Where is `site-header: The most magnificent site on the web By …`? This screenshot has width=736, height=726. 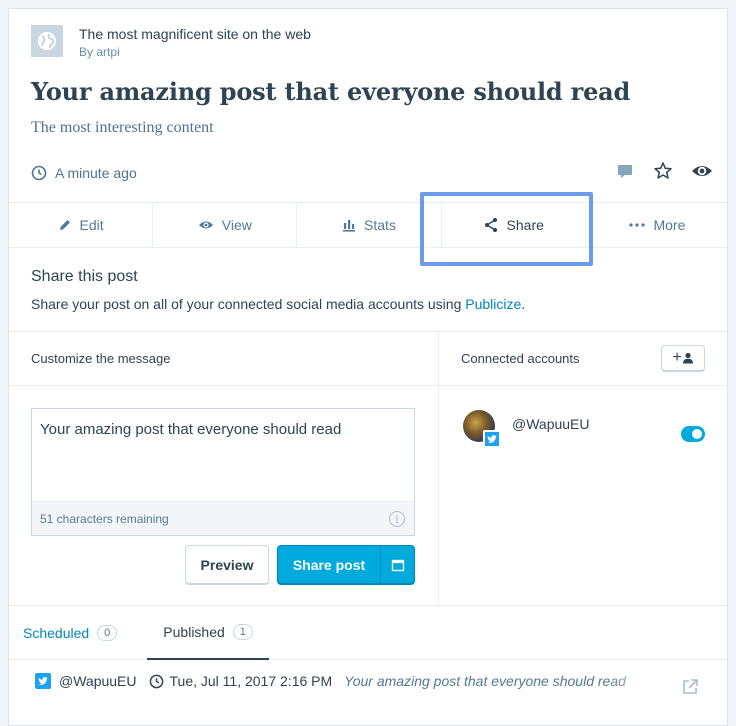
site-header: The most magnificent site on the web By … is located at coordinates (171, 42).